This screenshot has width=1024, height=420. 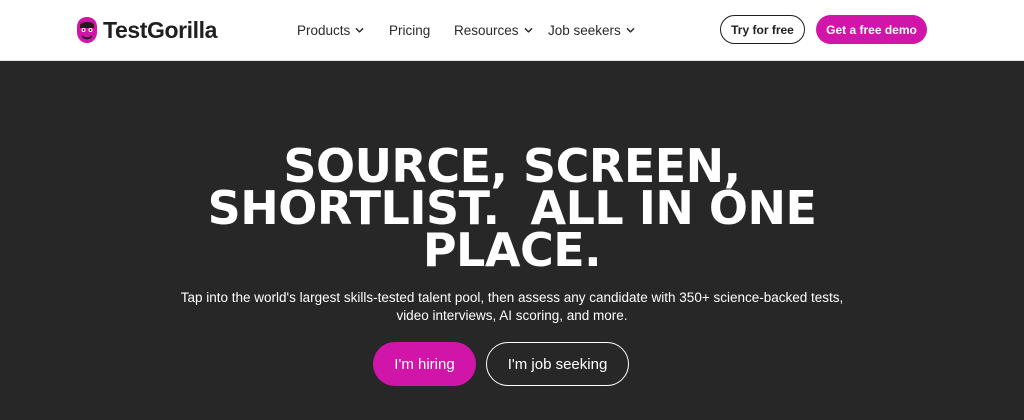 I want to click on im-hiring-button: I'm hiring, so click(x=424, y=364).